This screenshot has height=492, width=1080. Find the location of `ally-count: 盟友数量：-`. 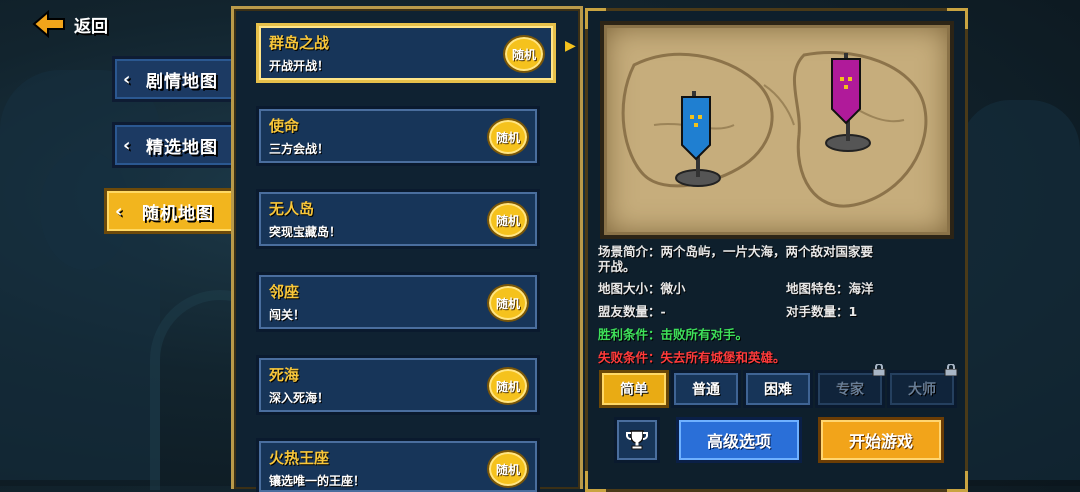

ally-count: 盟友数量：- is located at coordinates (632, 311).